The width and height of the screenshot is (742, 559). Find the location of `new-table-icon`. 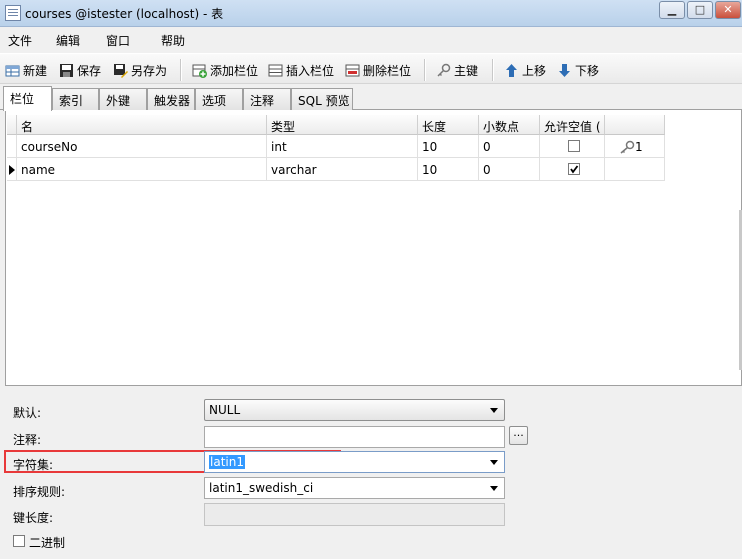

new-table-icon is located at coordinates (12, 70).